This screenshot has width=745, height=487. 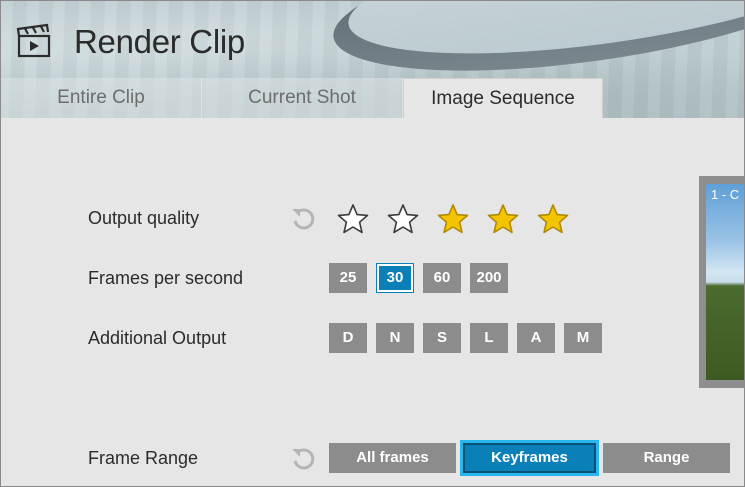 What do you see at coordinates (442, 278) in the screenshot?
I see `fps-60-button: 60` at bounding box center [442, 278].